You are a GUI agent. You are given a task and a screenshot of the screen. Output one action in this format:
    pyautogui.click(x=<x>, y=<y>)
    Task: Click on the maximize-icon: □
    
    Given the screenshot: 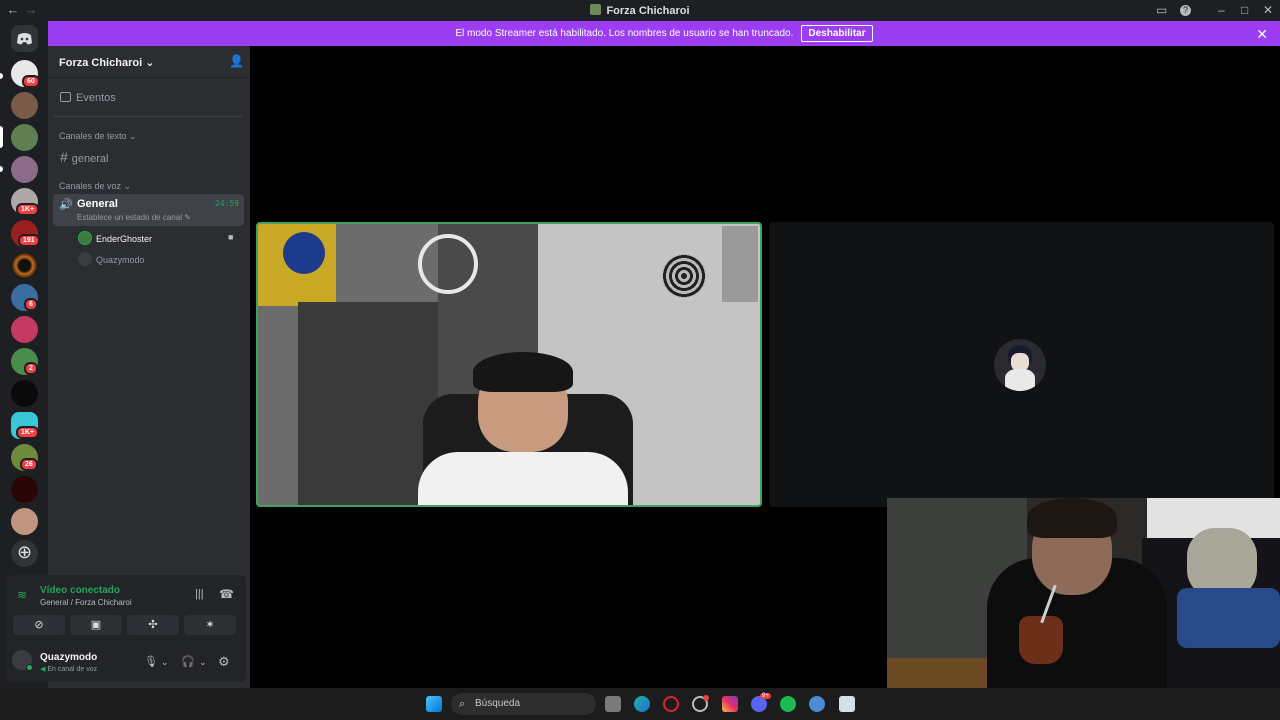 What is the action you would take?
    pyautogui.click(x=1244, y=10)
    